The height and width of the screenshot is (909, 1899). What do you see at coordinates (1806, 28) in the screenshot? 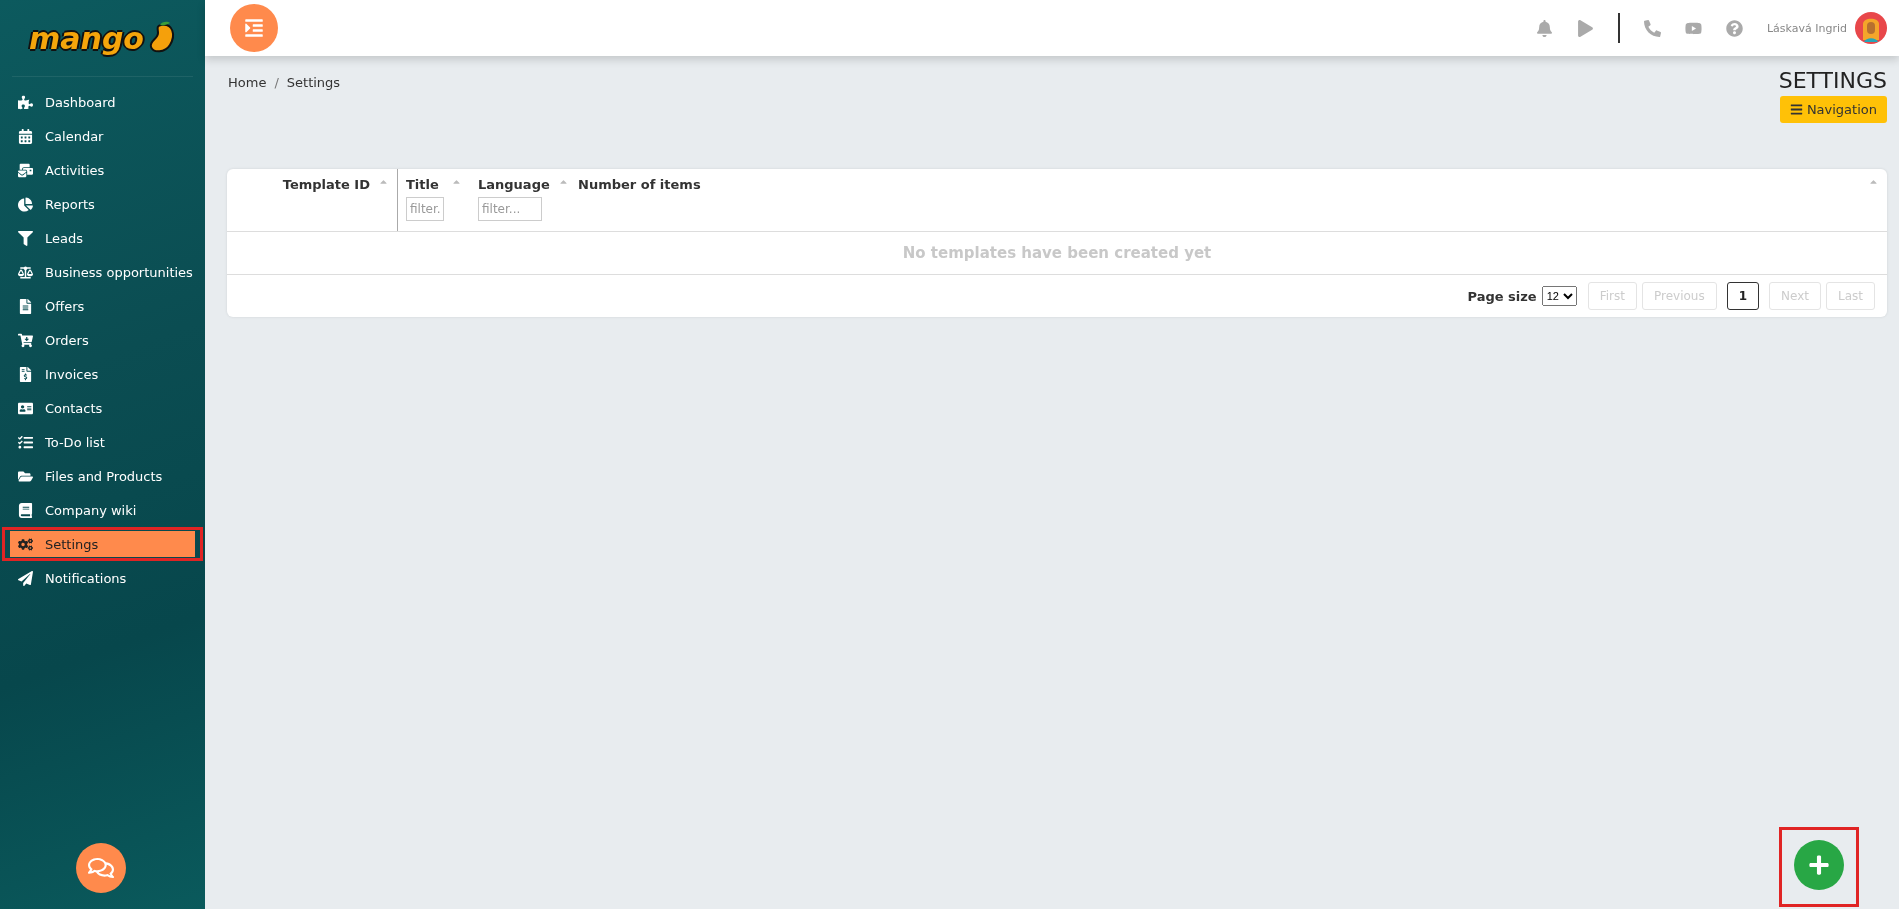
I see `user-name: Láskavá Ingrid` at bounding box center [1806, 28].